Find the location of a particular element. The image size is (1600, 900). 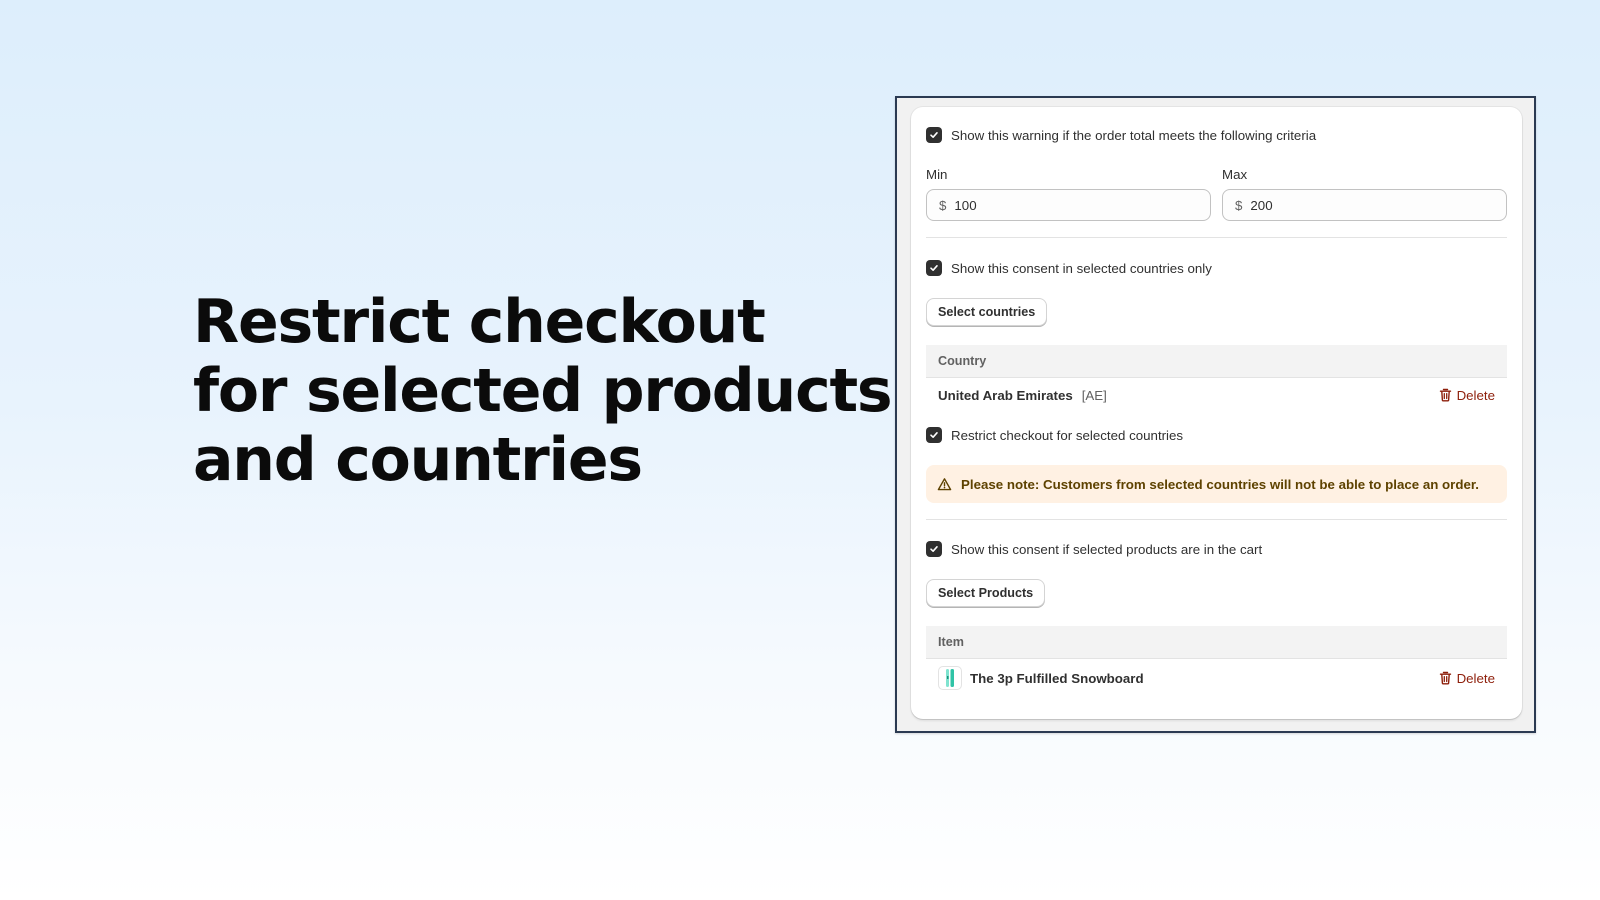

country-table-header: Country is located at coordinates (1216, 361).